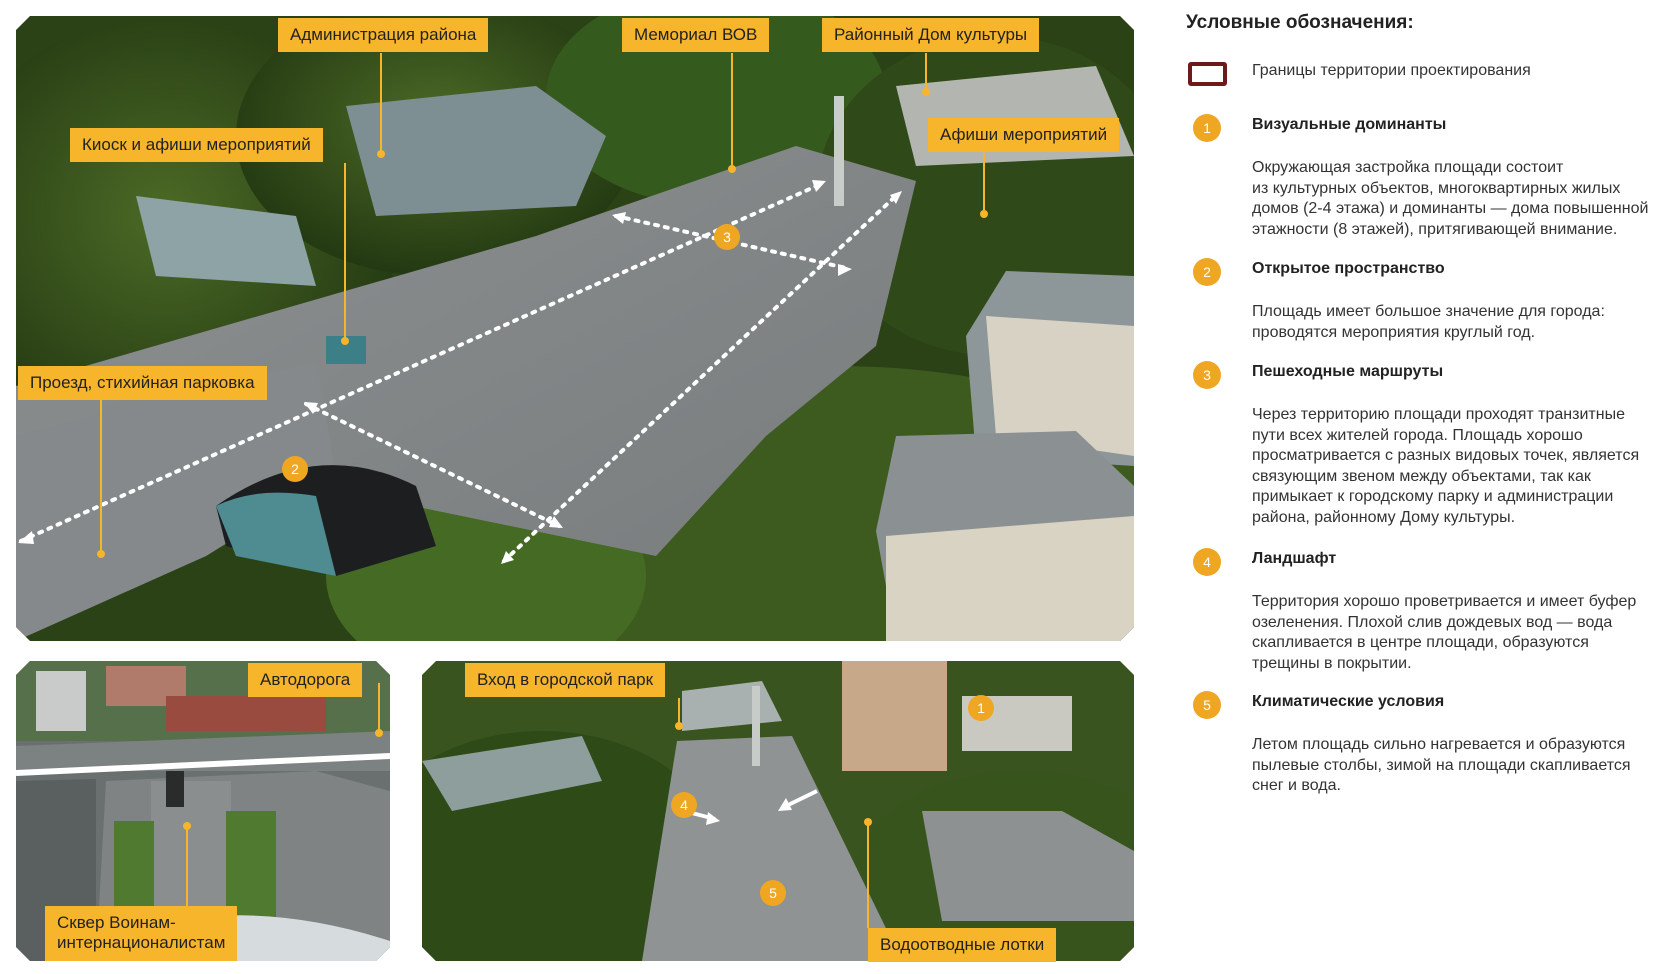 This screenshot has height=974, width=1680. Describe the element at coordinates (1431, 23) in the screenshot. I see `legend-panel: Условные обозначения:` at that location.